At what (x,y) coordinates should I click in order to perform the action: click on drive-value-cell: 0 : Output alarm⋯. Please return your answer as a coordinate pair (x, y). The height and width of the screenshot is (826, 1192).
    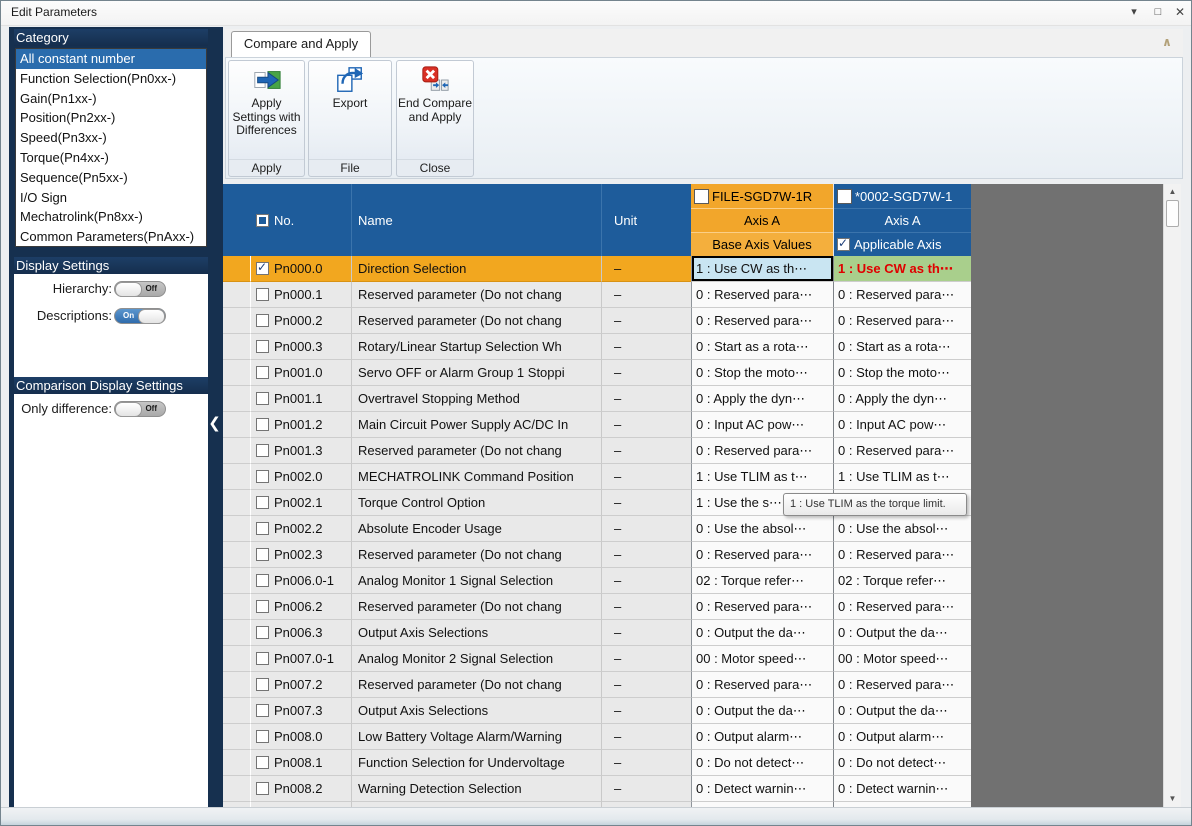
    Looking at the image, I should click on (902, 737).